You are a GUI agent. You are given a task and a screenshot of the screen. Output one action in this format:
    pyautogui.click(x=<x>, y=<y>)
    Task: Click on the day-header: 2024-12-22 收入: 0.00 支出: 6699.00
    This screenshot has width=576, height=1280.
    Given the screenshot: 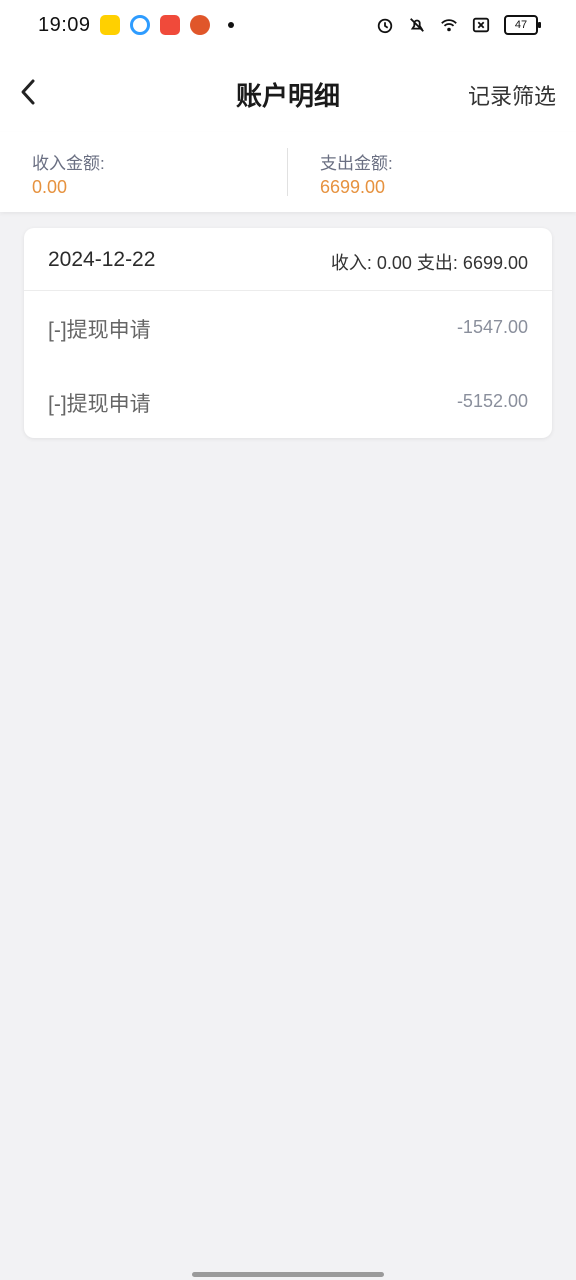 What is the action you would take?
    pyautogui.click(x=288, y=259)
    